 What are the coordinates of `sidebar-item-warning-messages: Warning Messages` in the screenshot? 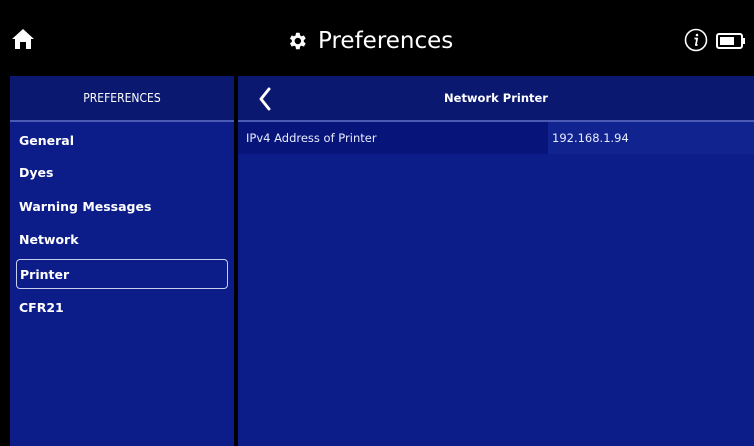 It's located at (122, 206).